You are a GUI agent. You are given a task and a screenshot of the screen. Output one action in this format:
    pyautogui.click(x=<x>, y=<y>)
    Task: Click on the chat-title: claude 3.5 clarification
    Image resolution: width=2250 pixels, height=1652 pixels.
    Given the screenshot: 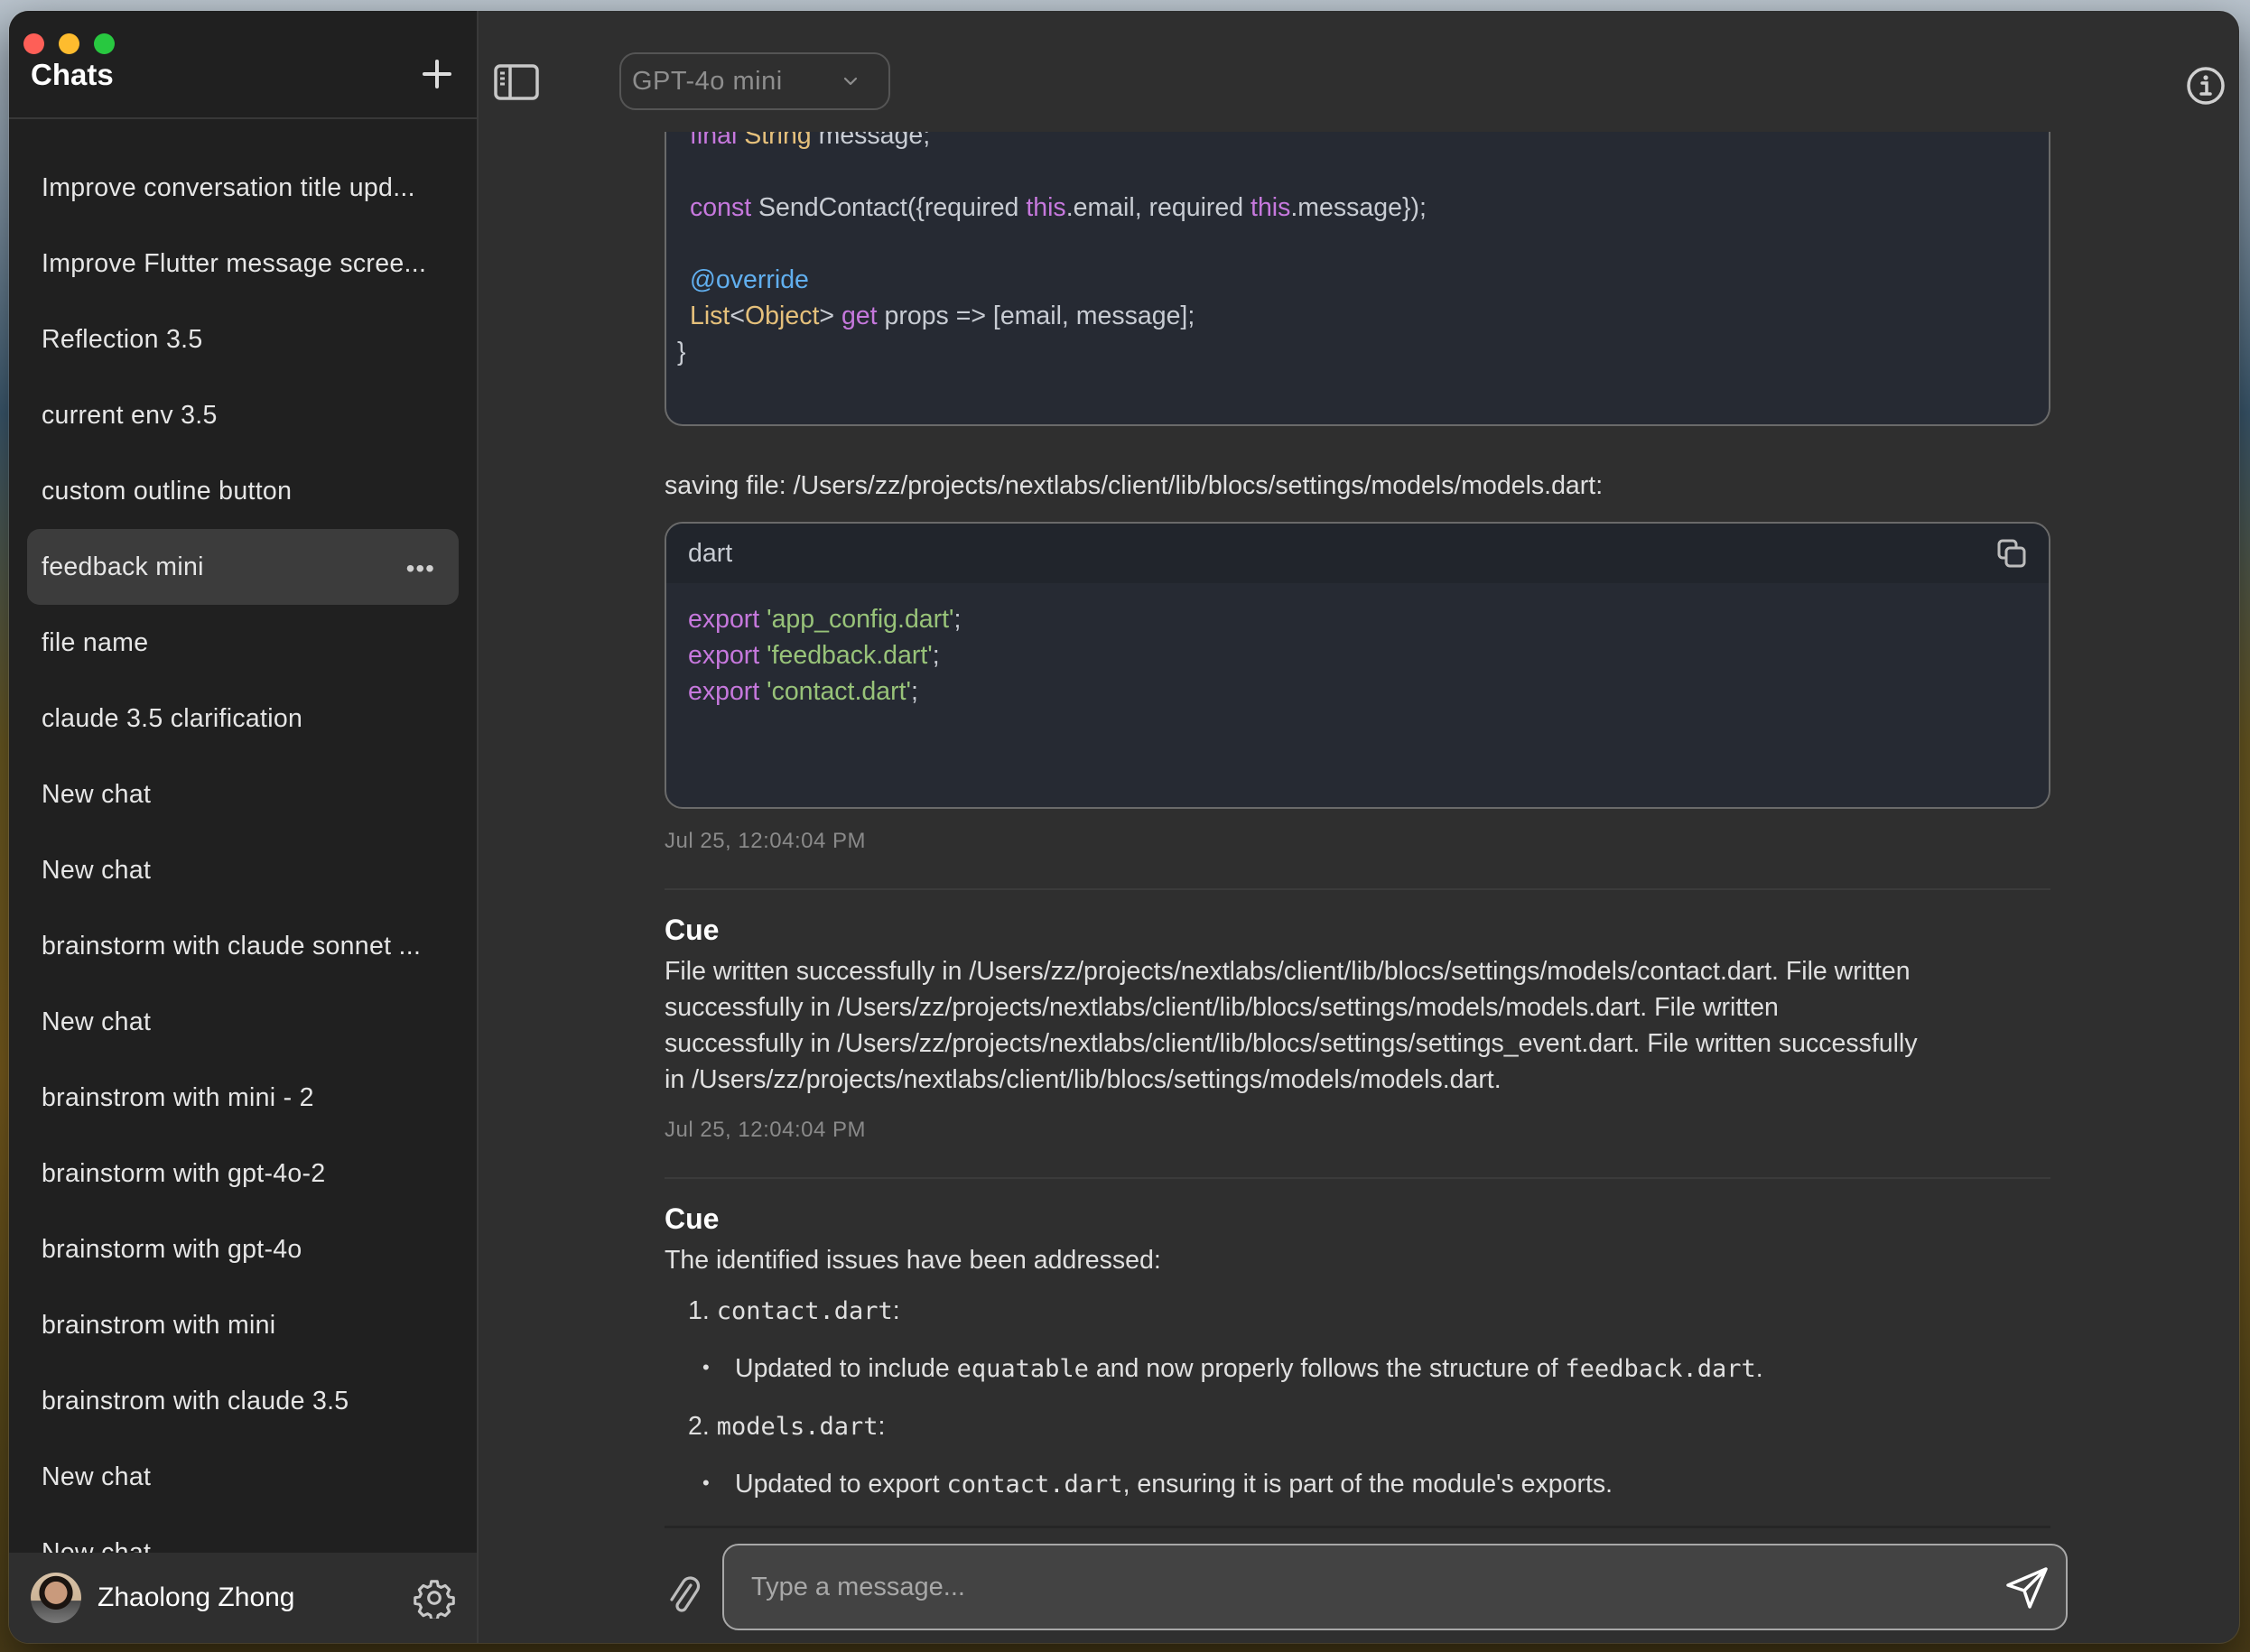 What is the action you would take?
    pyautogui.click(x=172, y=718)
    